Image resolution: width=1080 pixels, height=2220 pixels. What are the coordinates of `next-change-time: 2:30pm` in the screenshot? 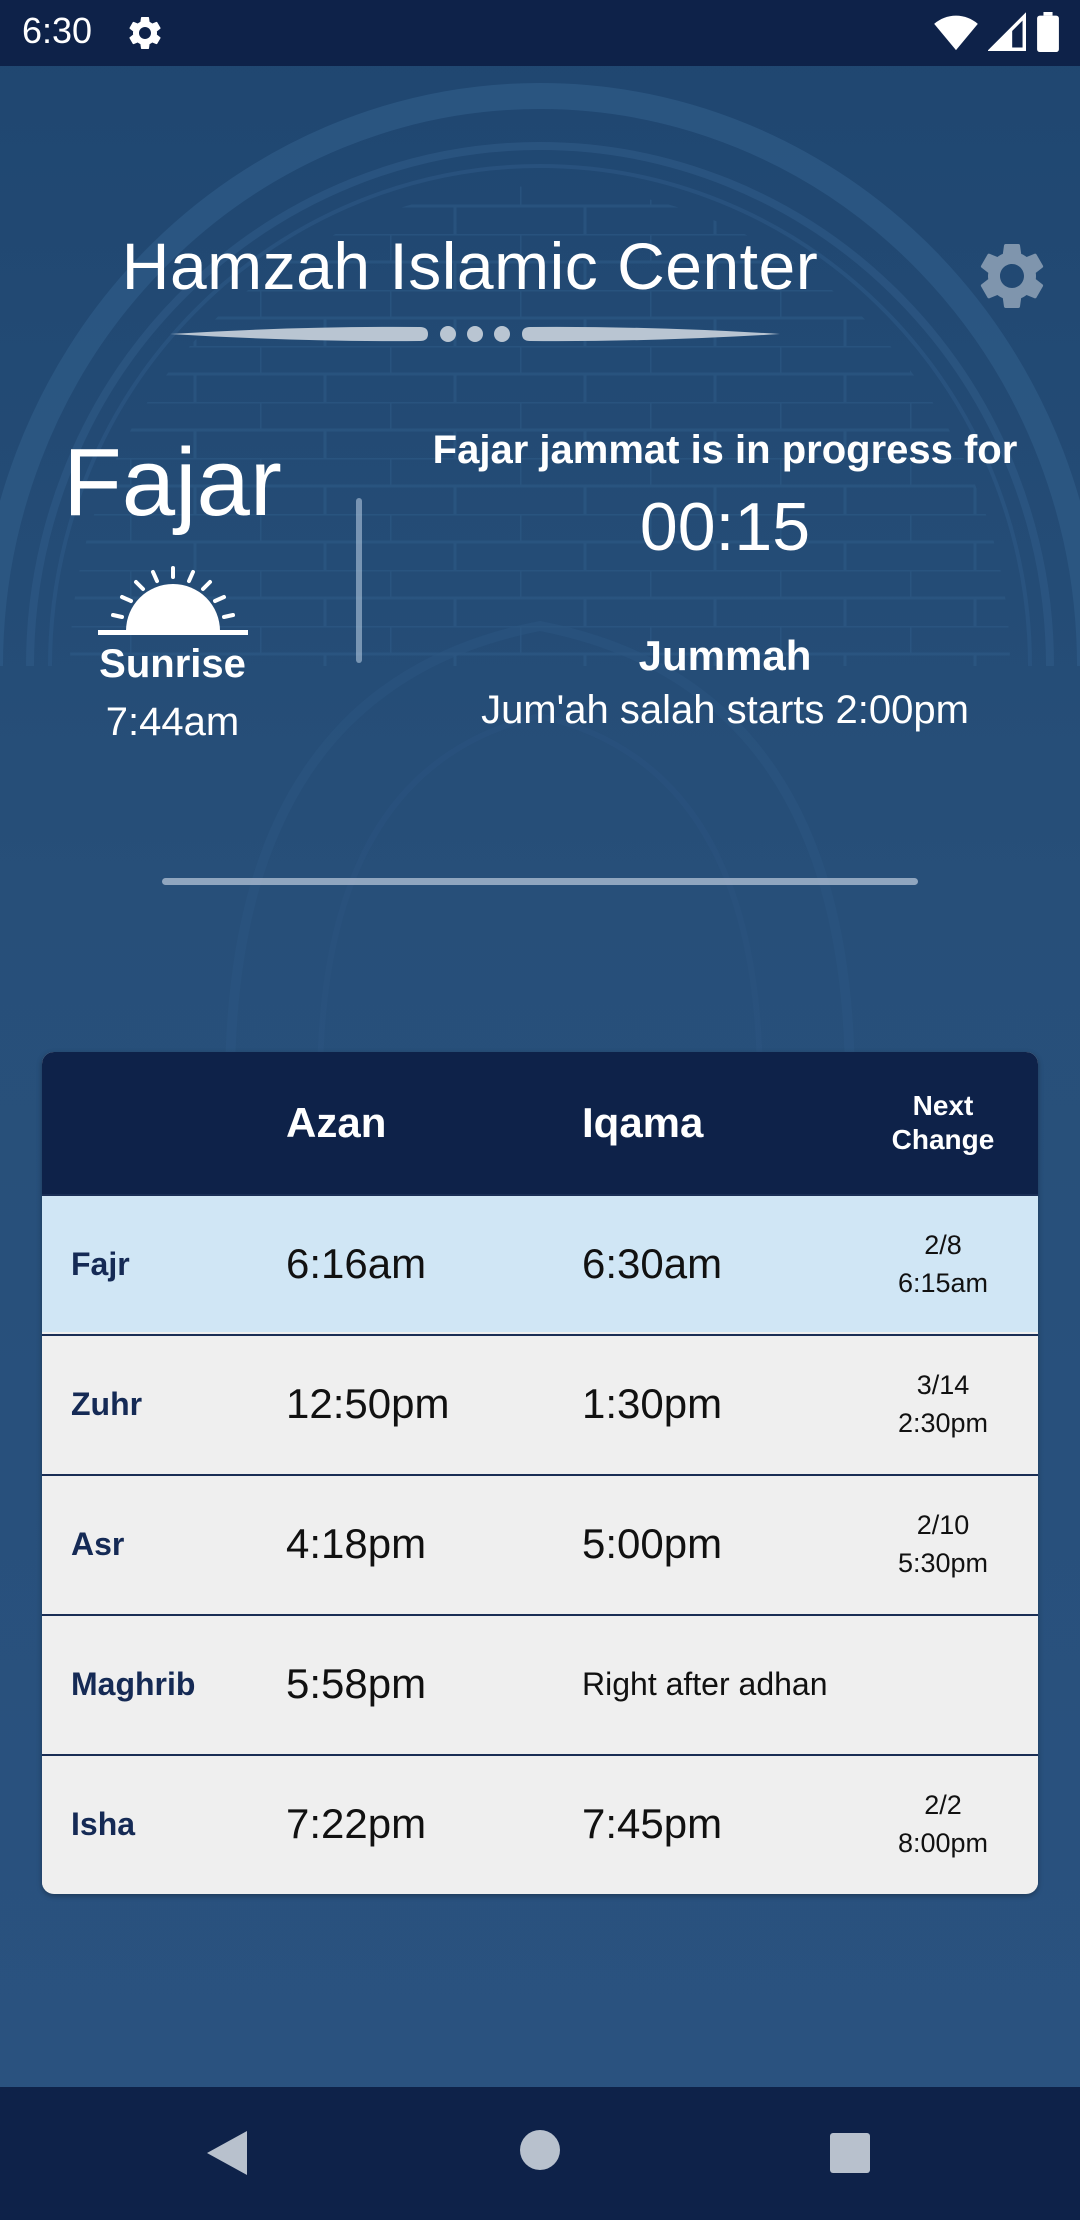 It's located at (943, 1423).